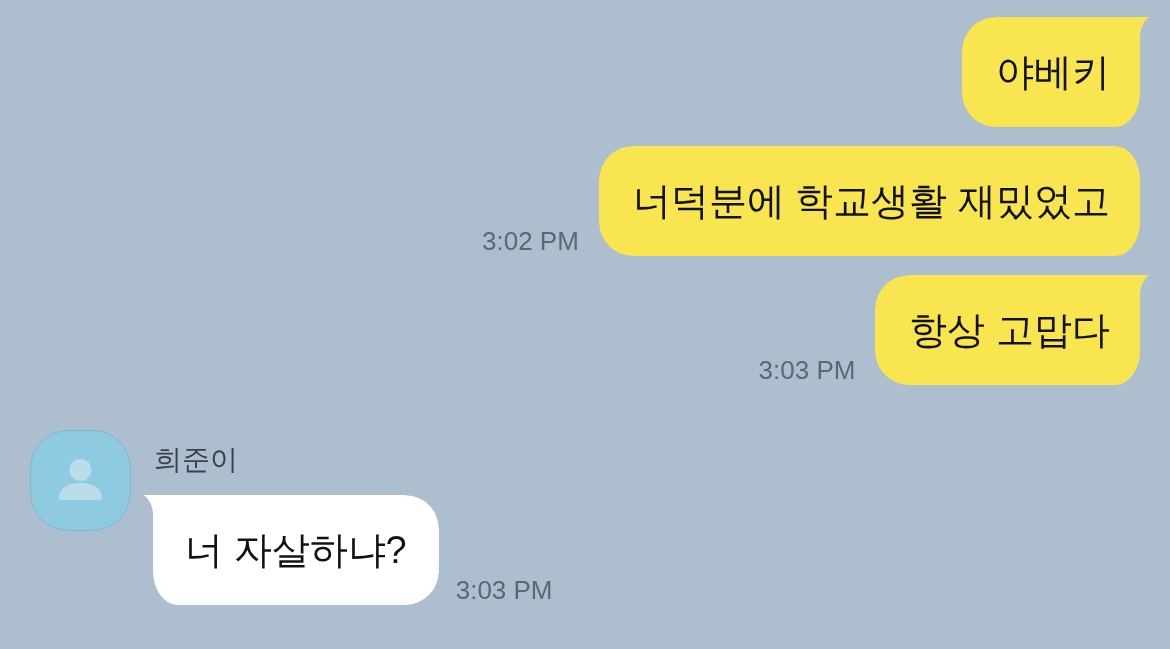 The image size is (1170, 649). What do you see at coordinates (1055, 72) in the screenshot?
I see `message-bubble: 야베키` at bounding box center [1055, 72].